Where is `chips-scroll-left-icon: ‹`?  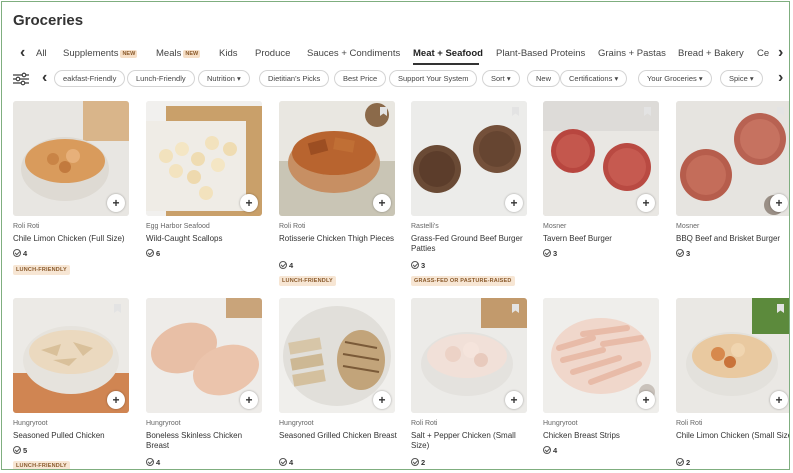
chips-scroll-left-icon: ‹ is located at coordinates (44, 78).